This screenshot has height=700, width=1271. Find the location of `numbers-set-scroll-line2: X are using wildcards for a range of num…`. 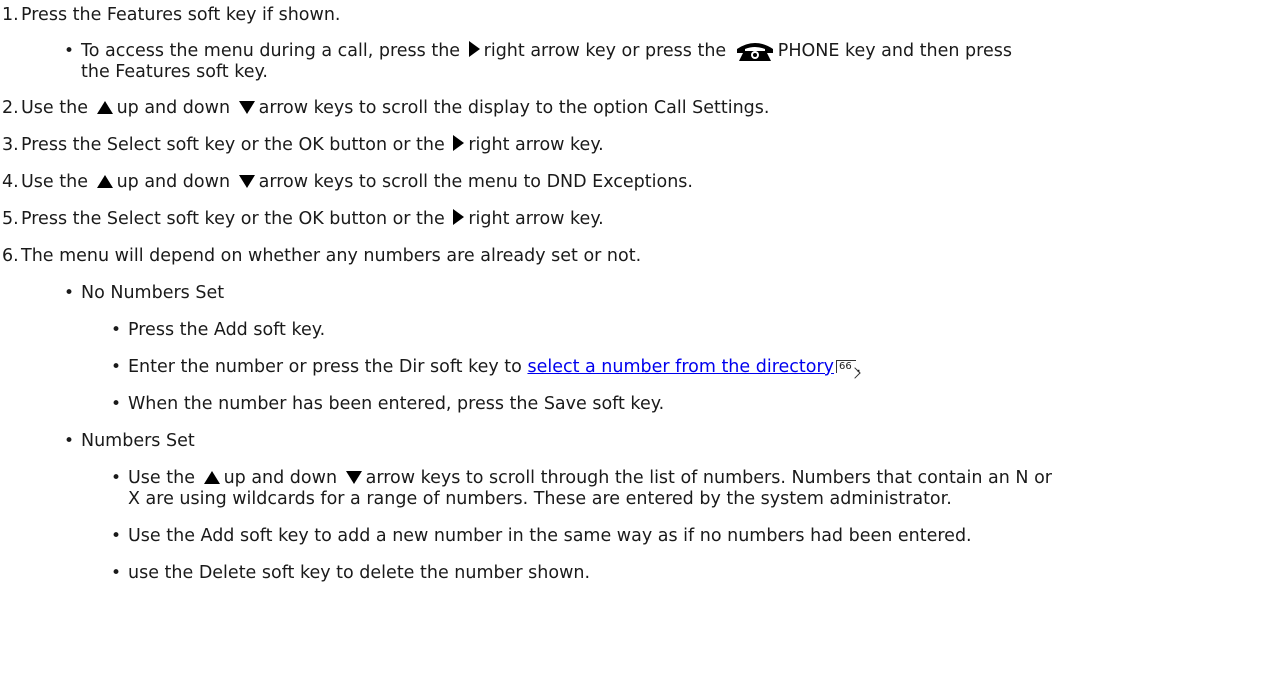

numbers-set-scroll-line2: X are using wildcards for a range of num… is located at coordinates (540, 499).